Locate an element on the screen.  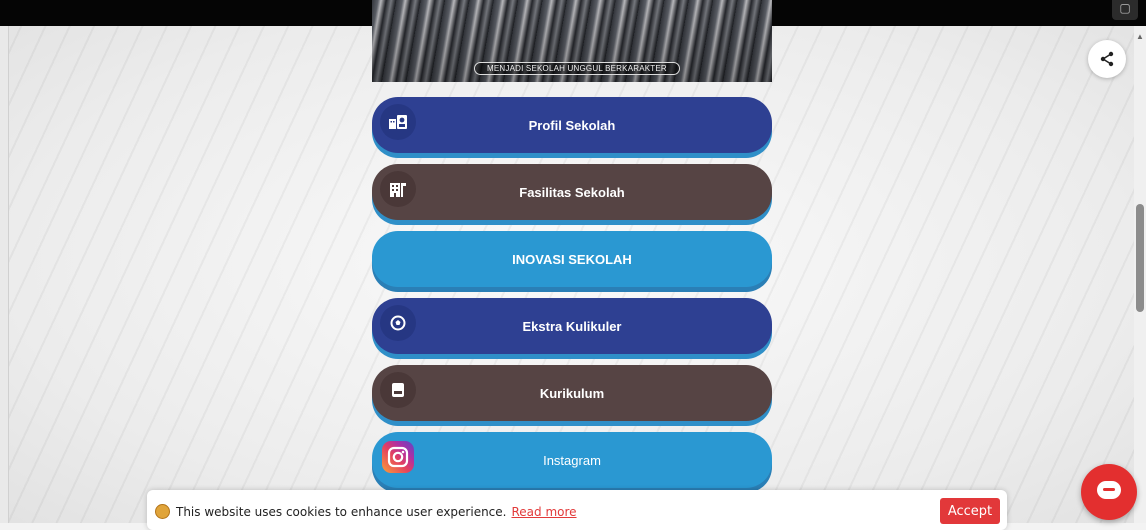
button-label: Profil Sekolah is located at coordinates (572, 125).